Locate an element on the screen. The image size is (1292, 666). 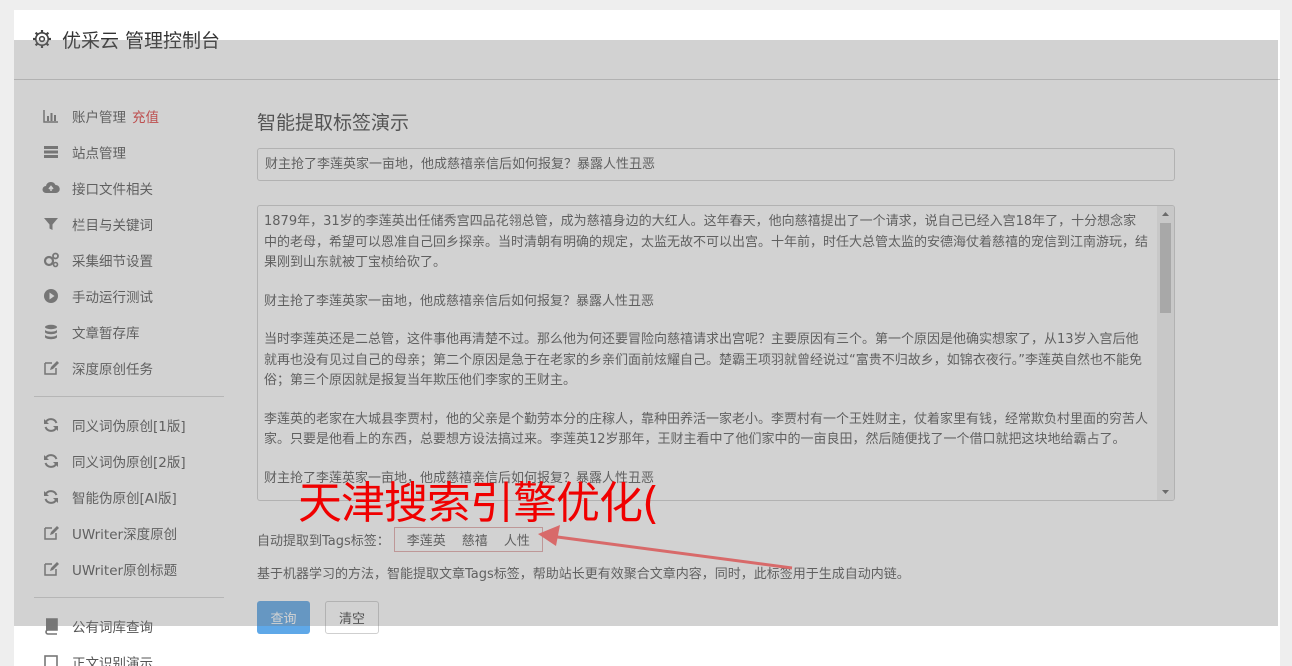
database-icon is located at coordinates (51, 332).